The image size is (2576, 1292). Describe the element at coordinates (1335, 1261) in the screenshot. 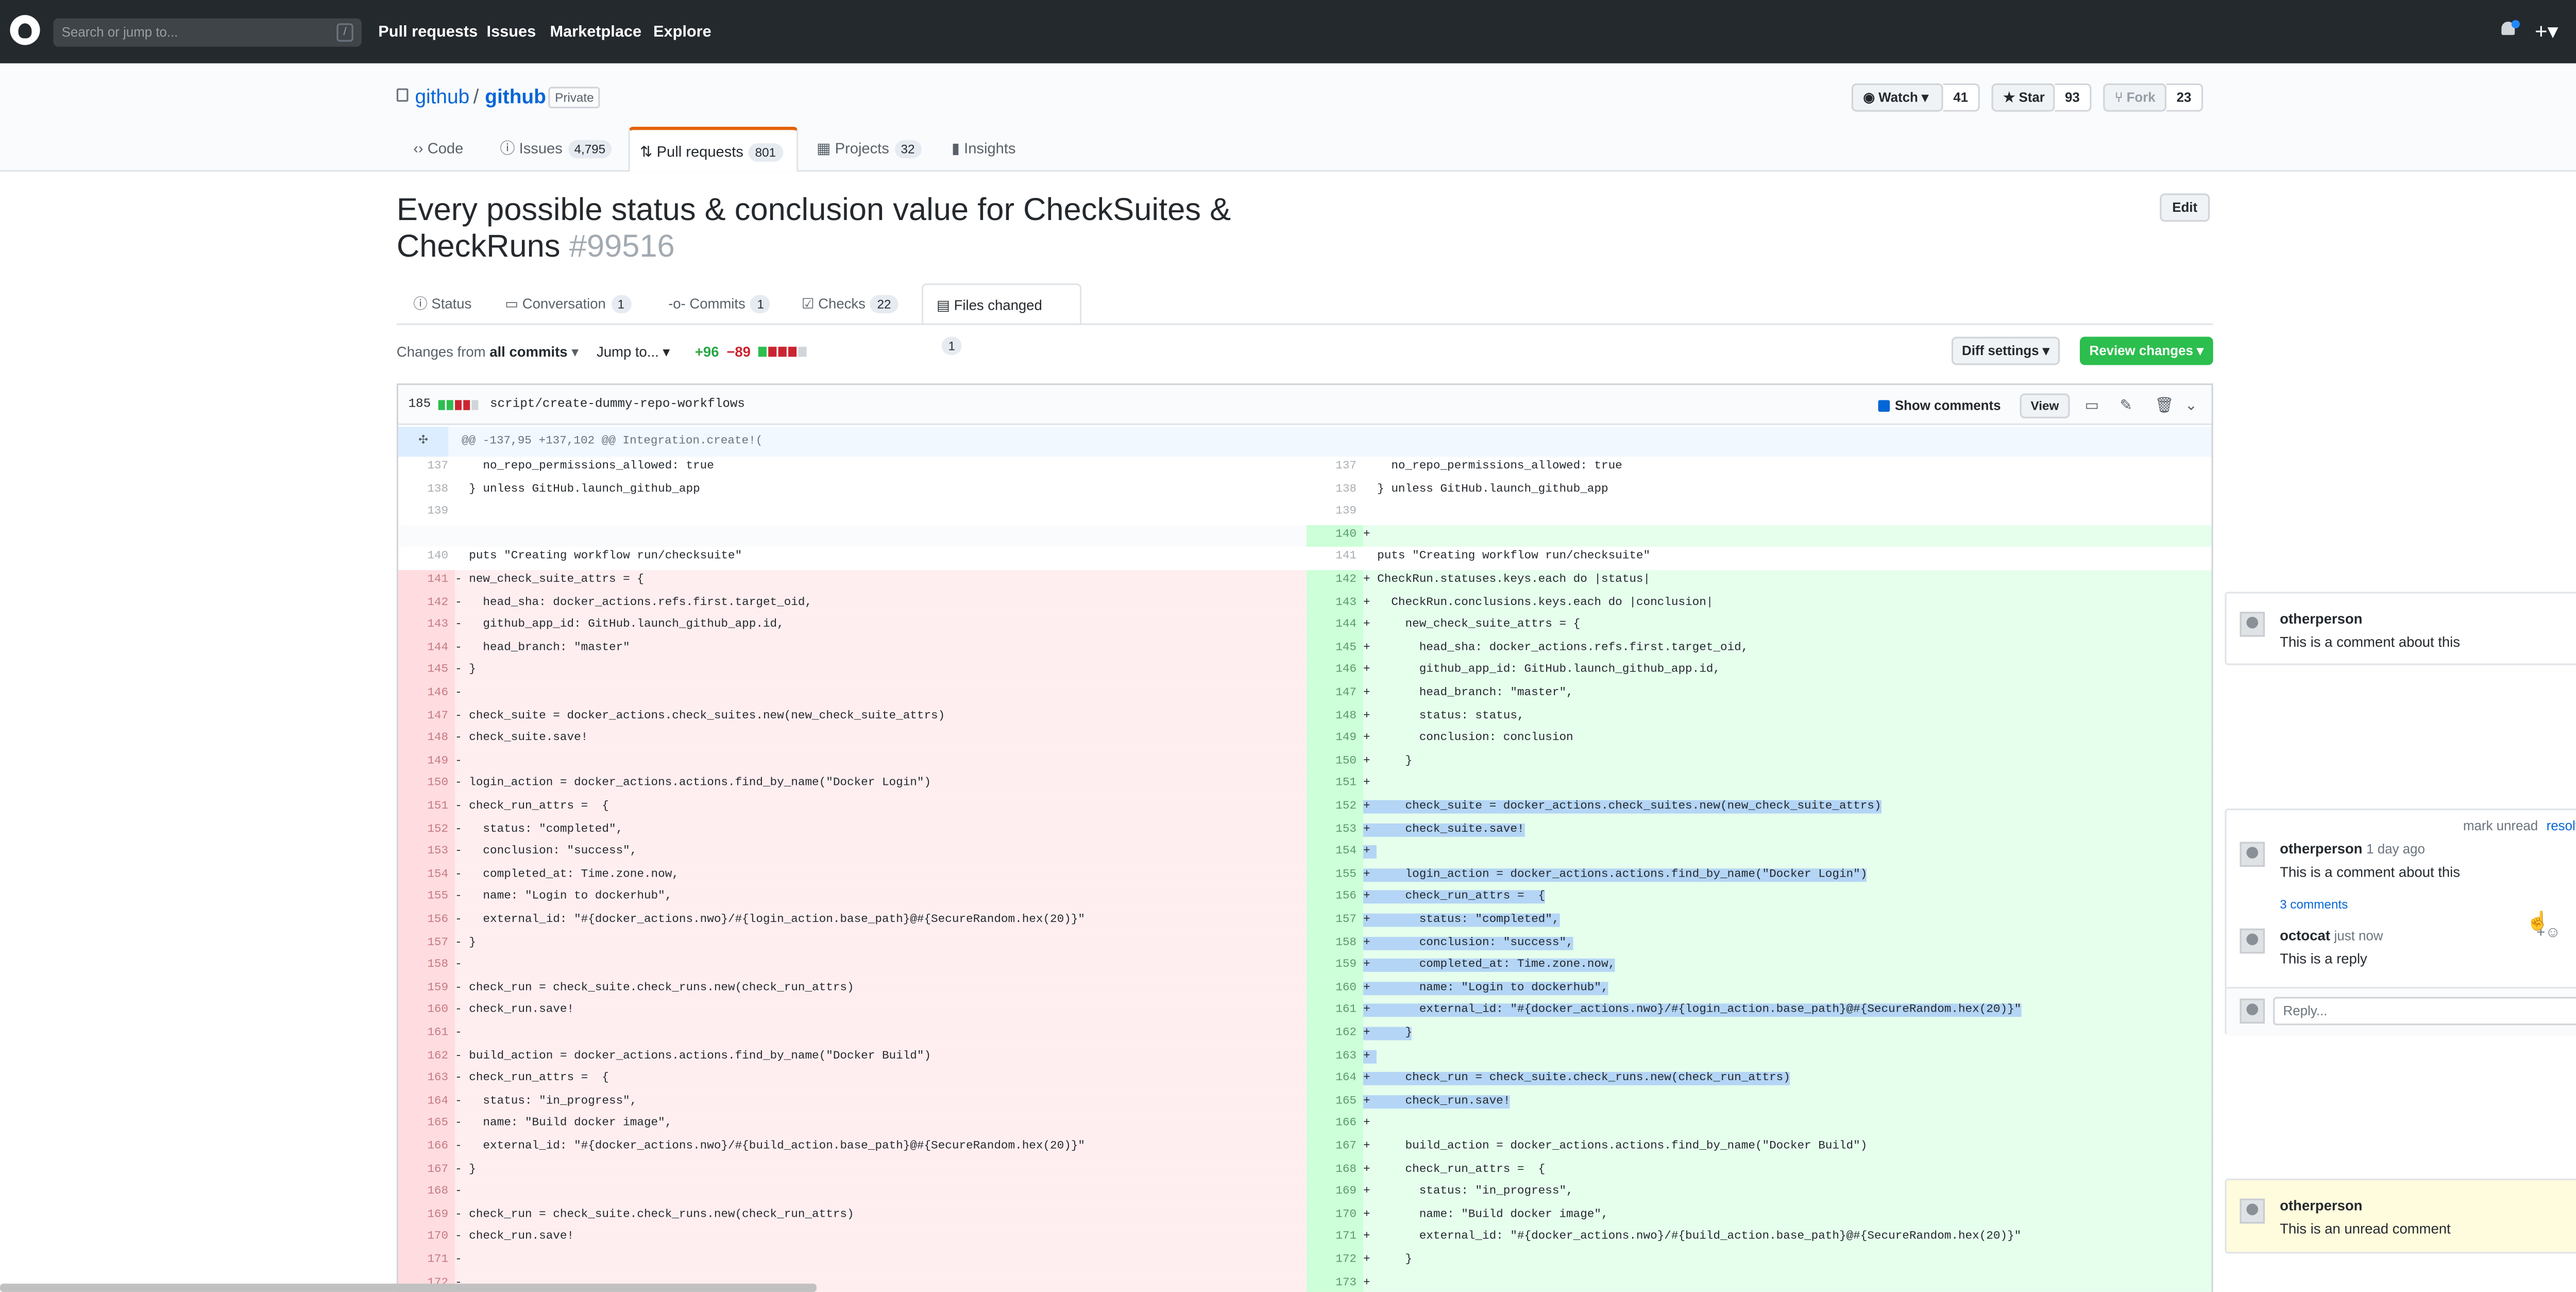

I see `line-number: 172` at that location.